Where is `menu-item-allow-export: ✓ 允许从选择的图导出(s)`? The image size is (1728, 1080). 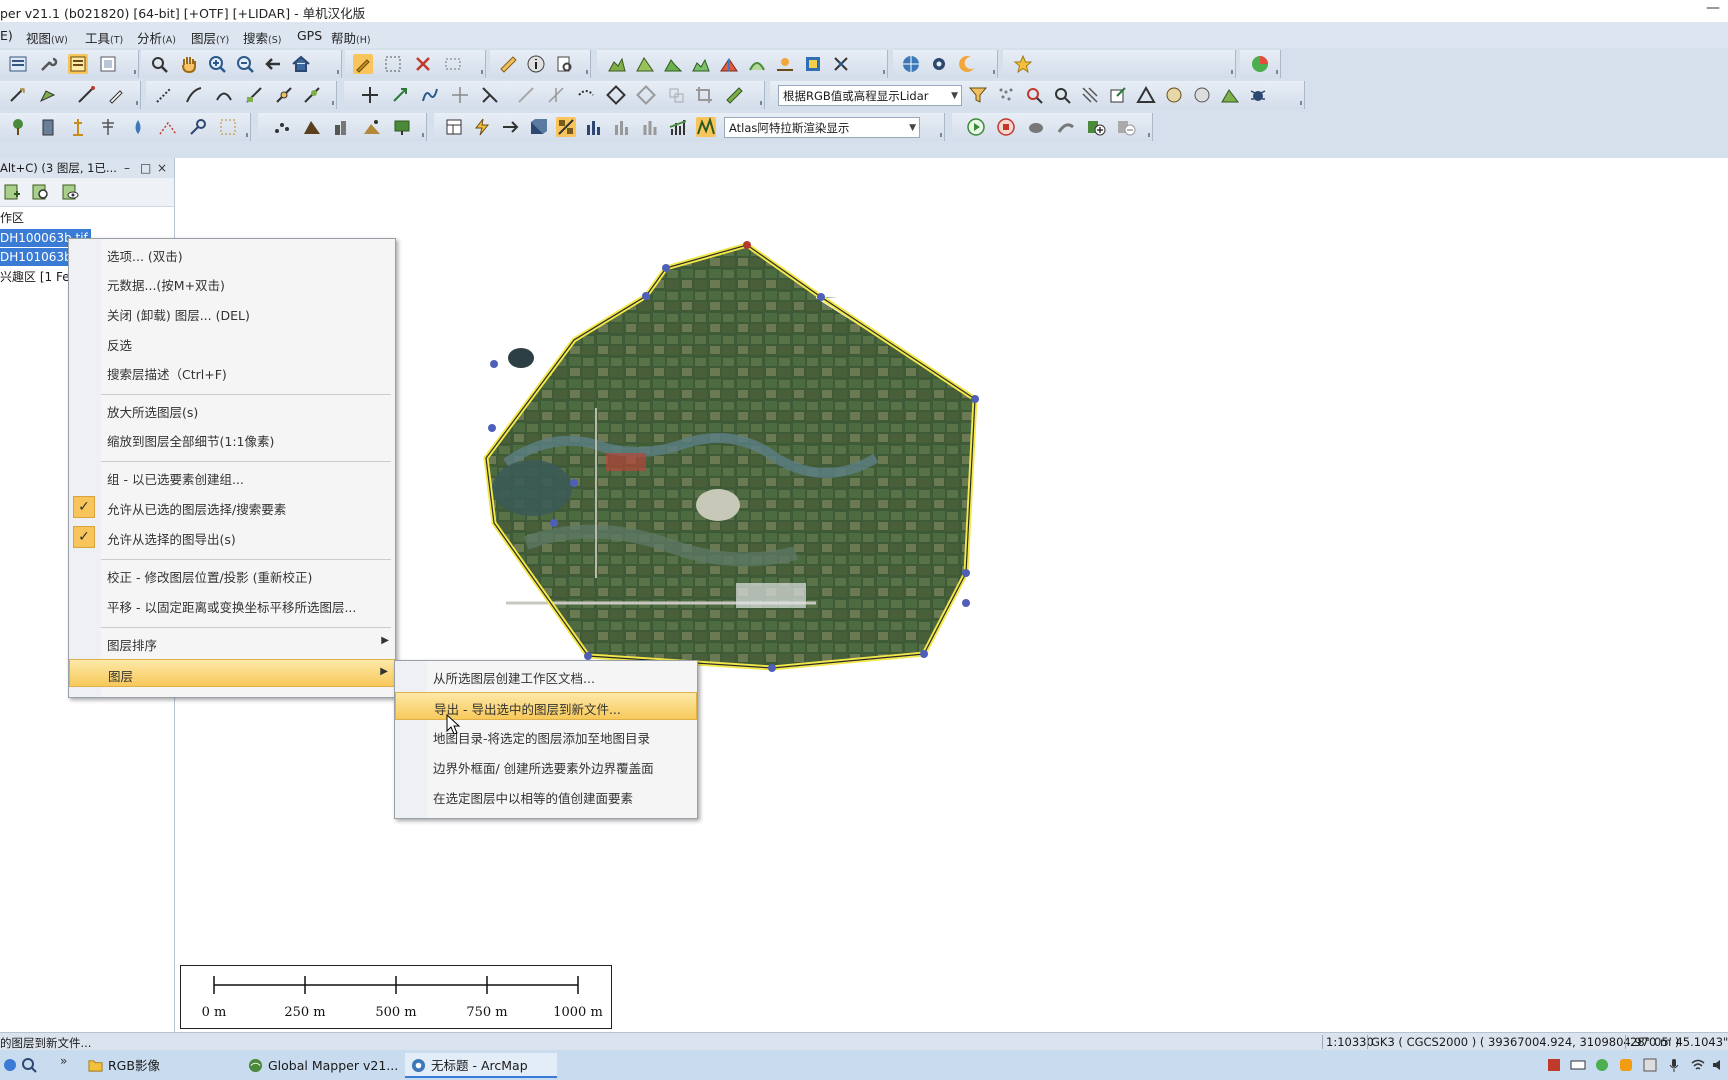 menu-item-allow-export: ✓ 允许从选择的图导出(s) is located at coordinates (232, 537).